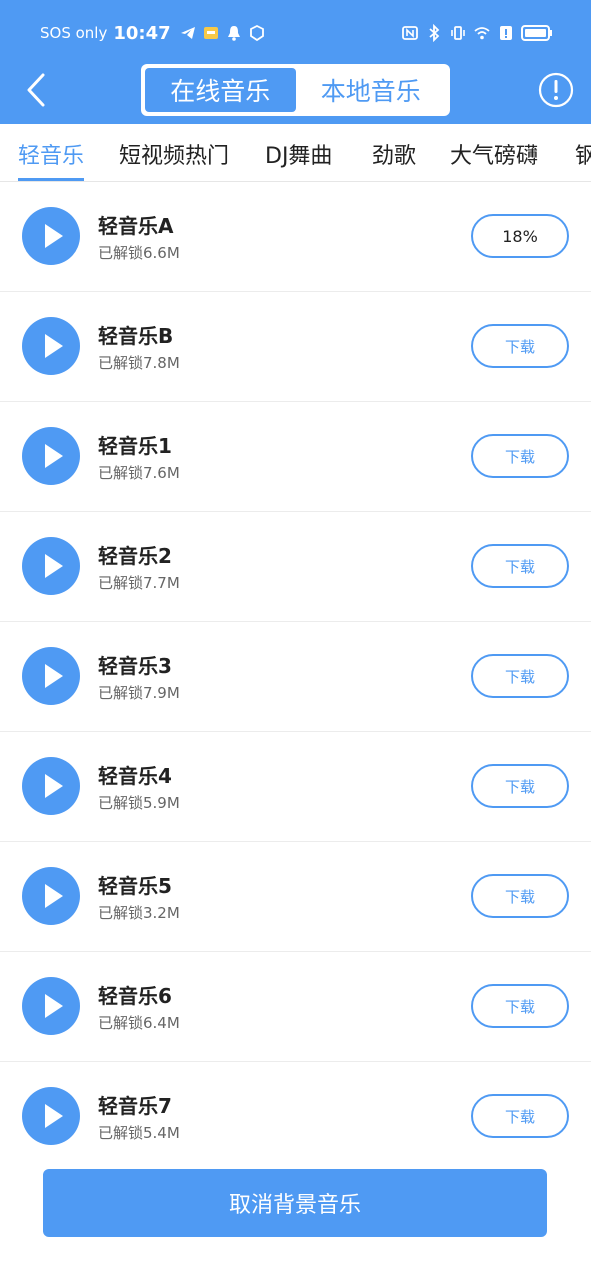 The width and height of the screenshot is (591, 1280). What do you see at coordinates (139, 473) in the screenshot?
I see `track-size: 已解锁7.6M` at bounding box center [139, 473].